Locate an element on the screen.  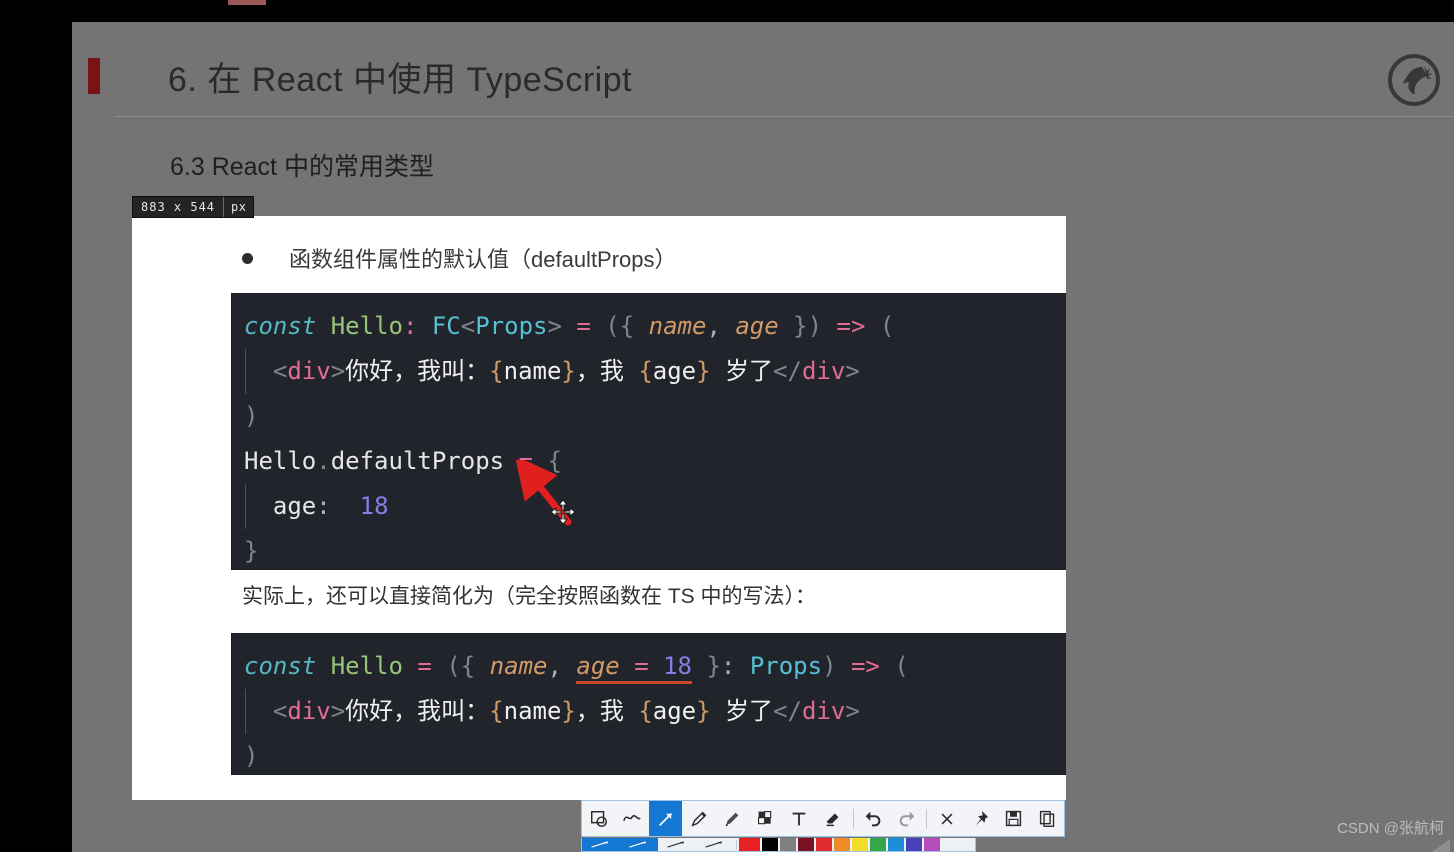
annotation-toolbar-options-row is located at coordinates (778, 845).